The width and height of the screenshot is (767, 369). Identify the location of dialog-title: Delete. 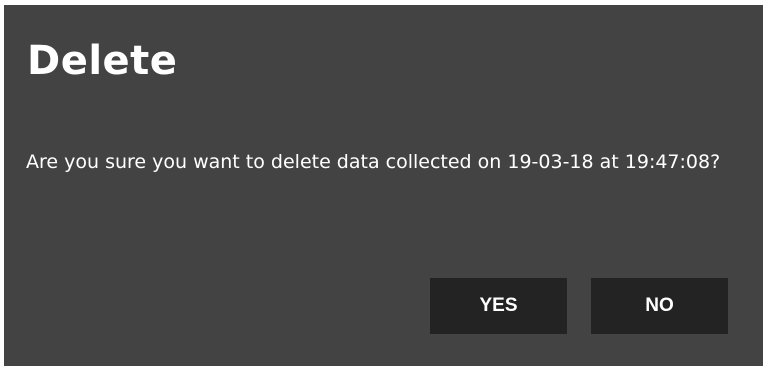
(102, 61).